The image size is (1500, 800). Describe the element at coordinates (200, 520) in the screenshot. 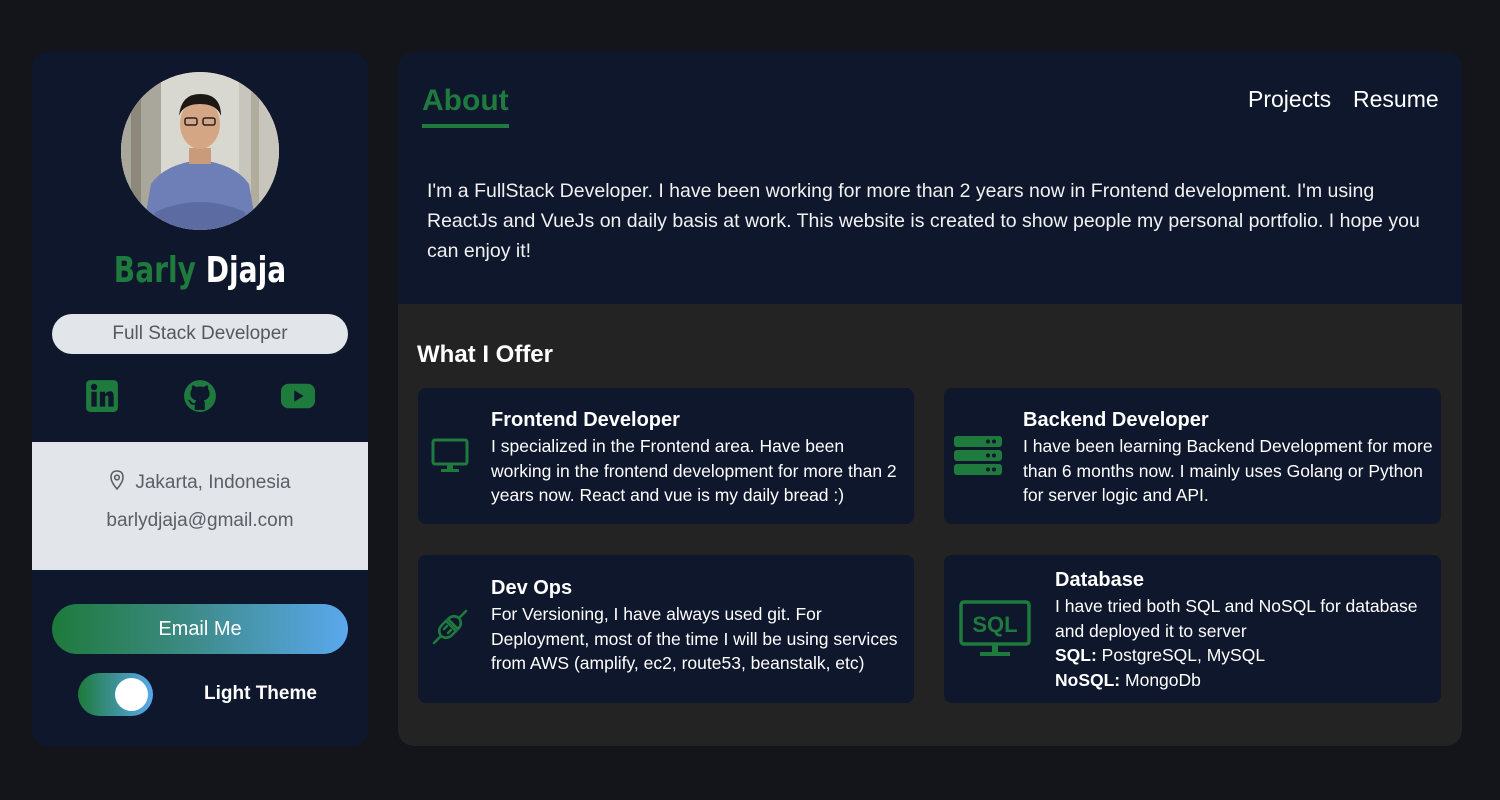

I see `email-address: barlydjaja@gmail.com` at that location.